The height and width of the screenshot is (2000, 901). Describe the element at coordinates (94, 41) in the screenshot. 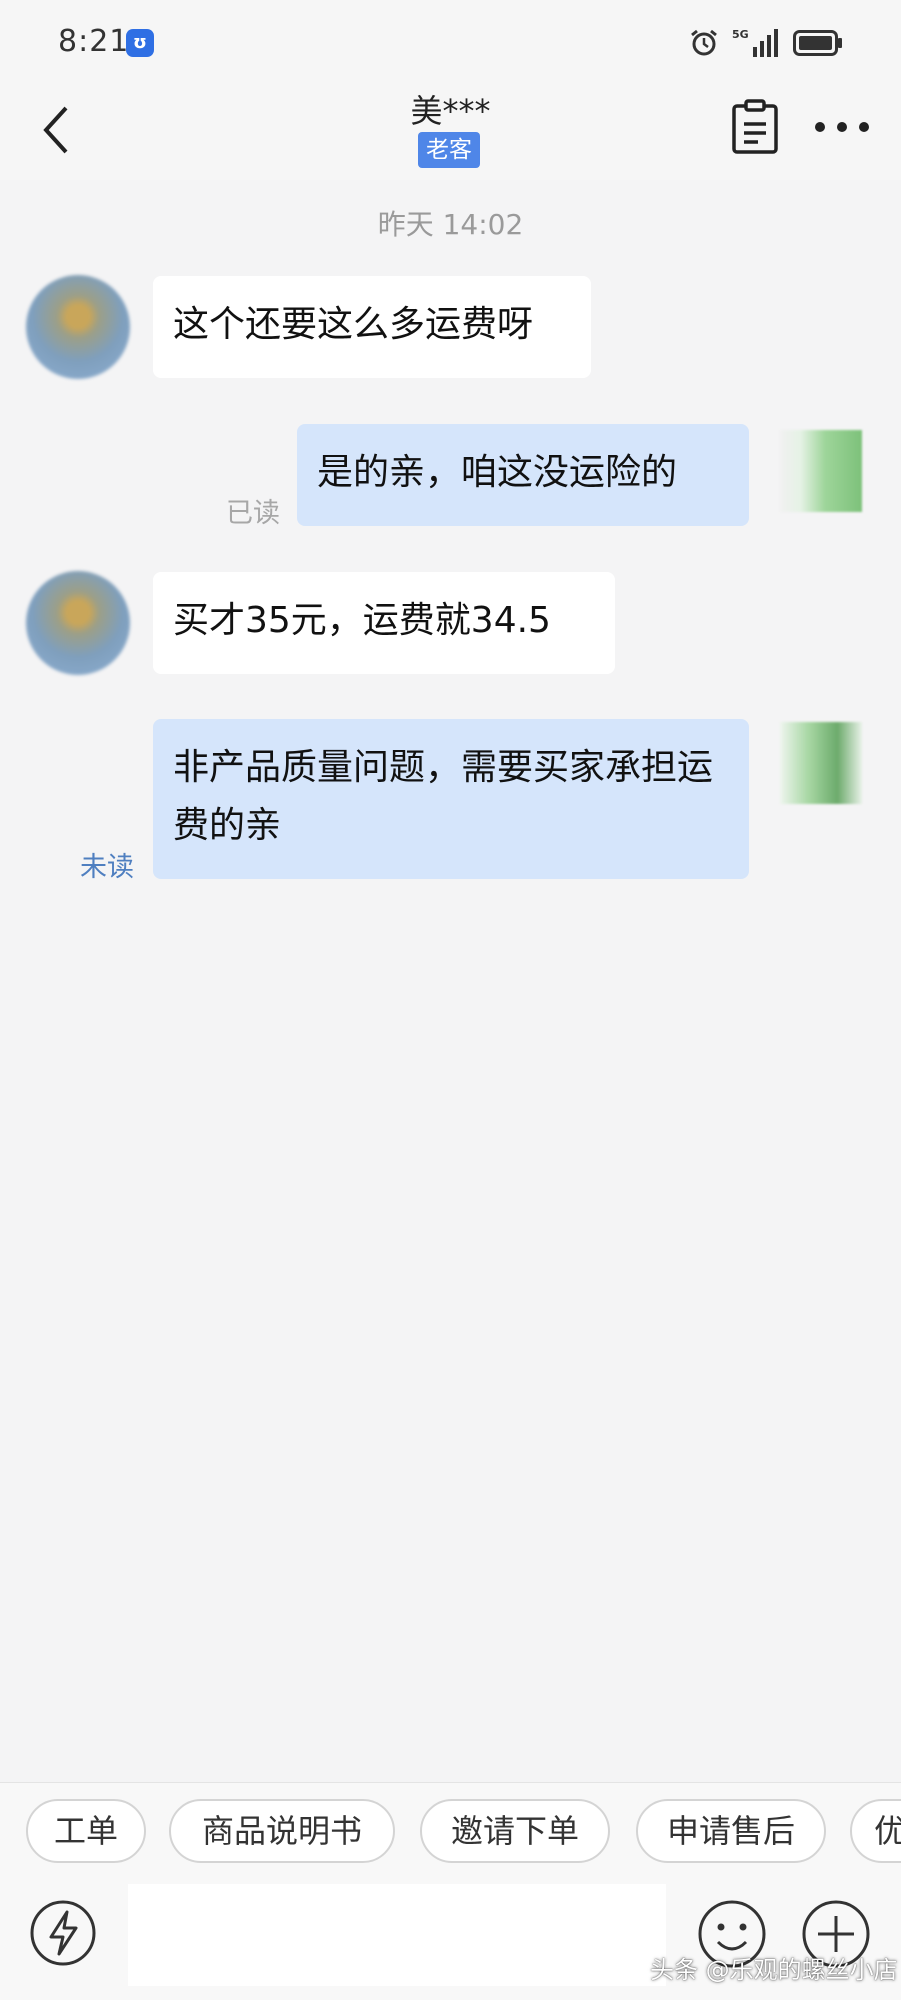

I see `status-time: 8:21` at that location.